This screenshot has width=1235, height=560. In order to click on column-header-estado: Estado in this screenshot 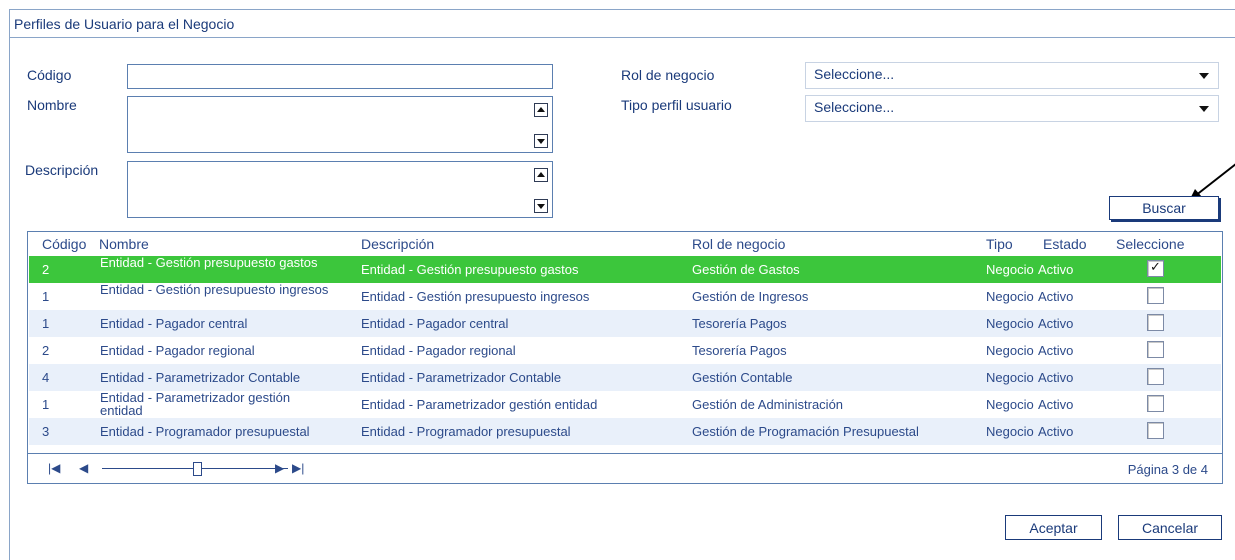, I will do `click(1065, 244)`.